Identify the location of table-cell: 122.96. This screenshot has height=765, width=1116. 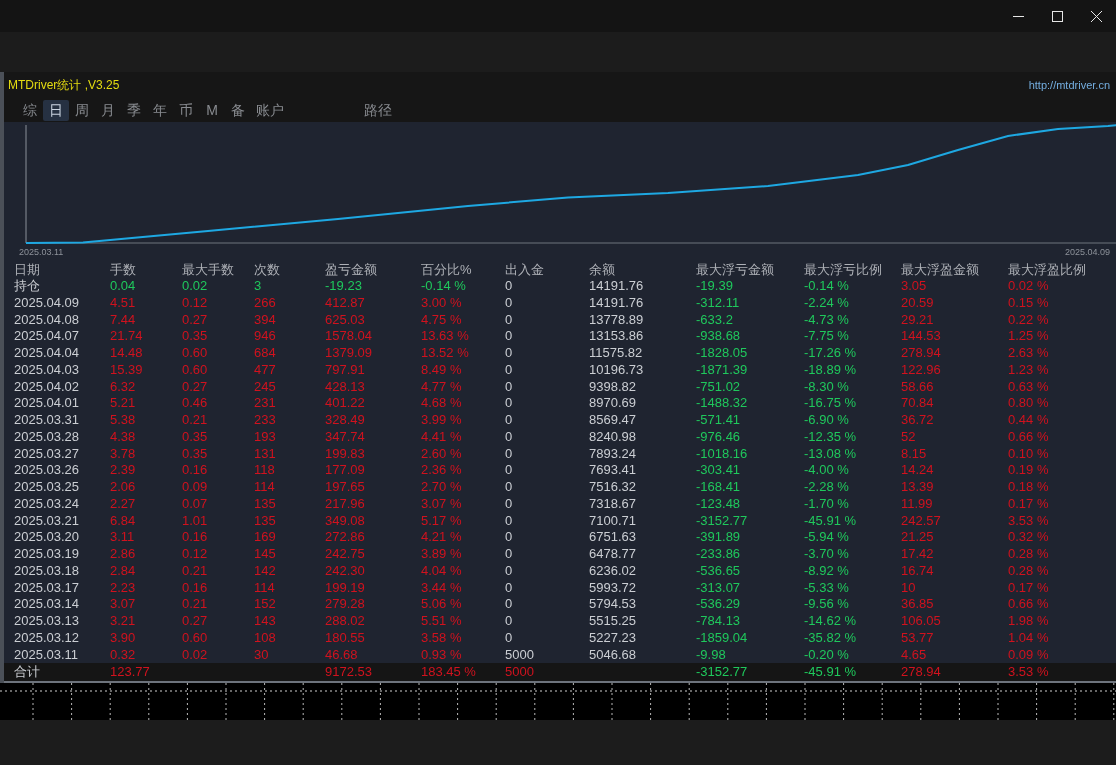
(921, 369).